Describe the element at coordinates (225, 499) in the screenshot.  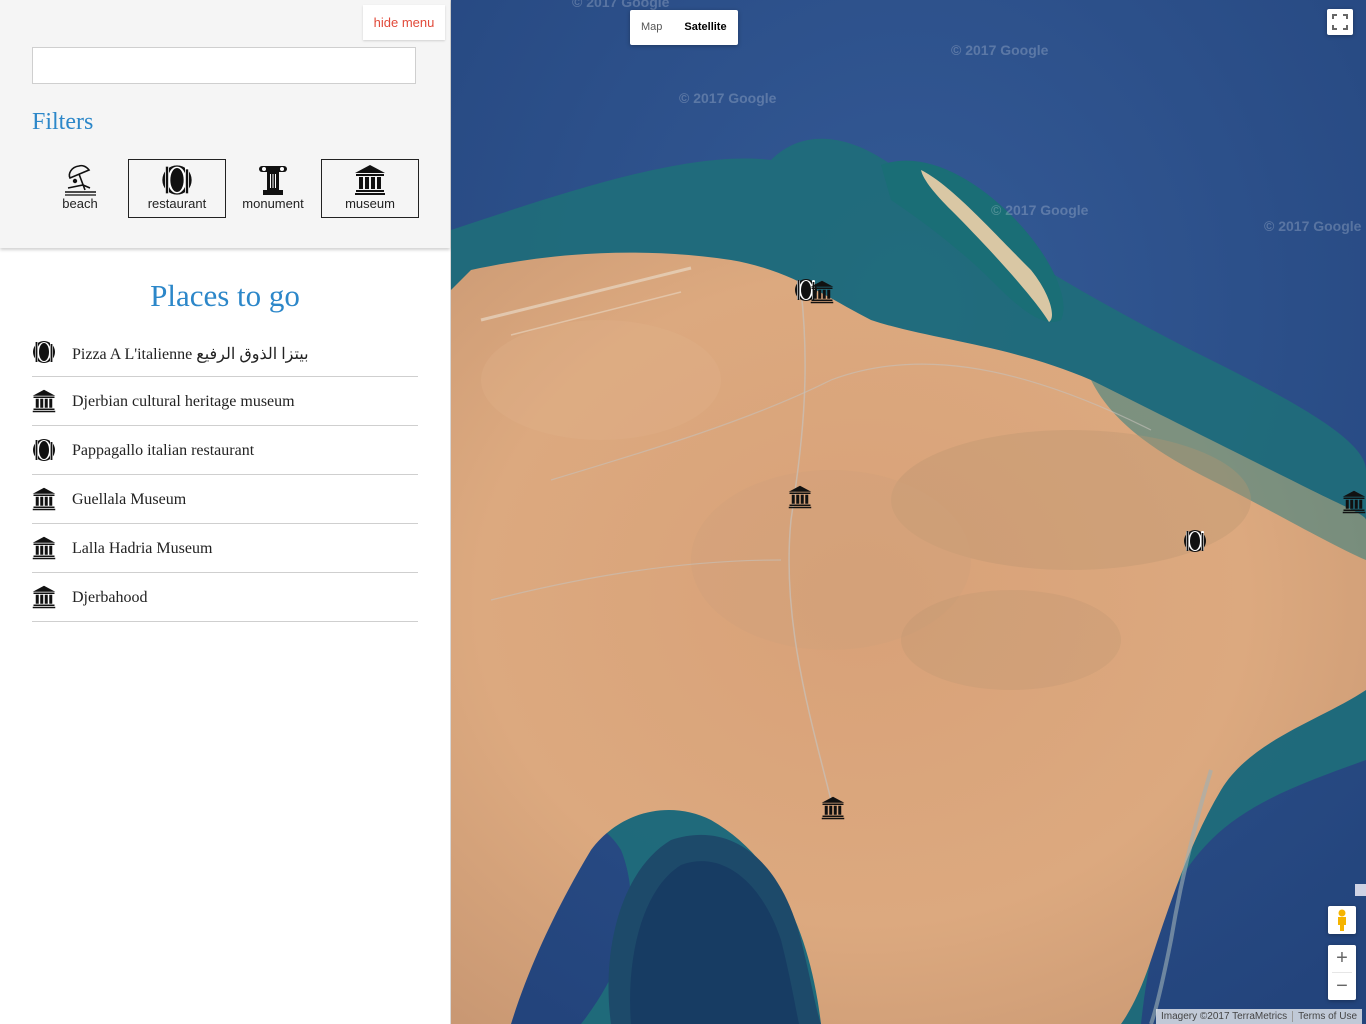
I see `place-item-guellala-museum: Guellala Museum` at that location.